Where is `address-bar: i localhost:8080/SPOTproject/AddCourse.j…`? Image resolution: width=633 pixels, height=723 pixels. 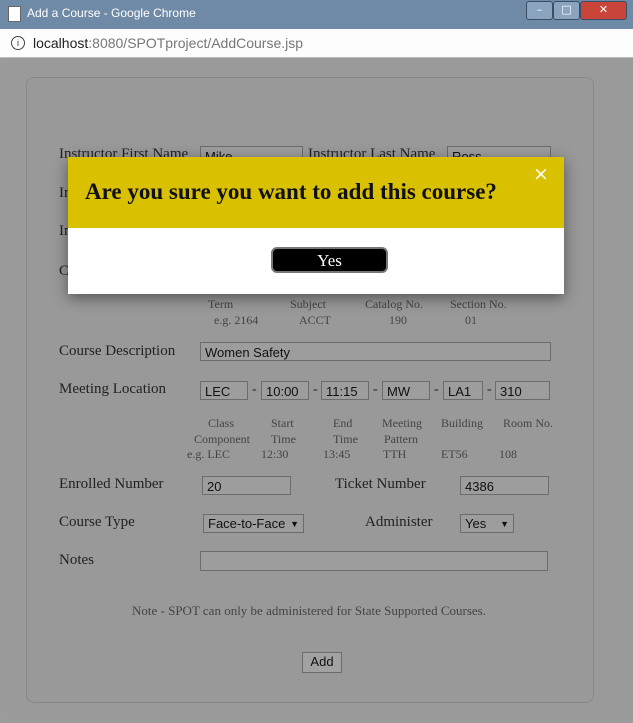
address-bar: i localhost:8080/SPOTproject/AddCourse.j… is located at coordinates (316, 43).